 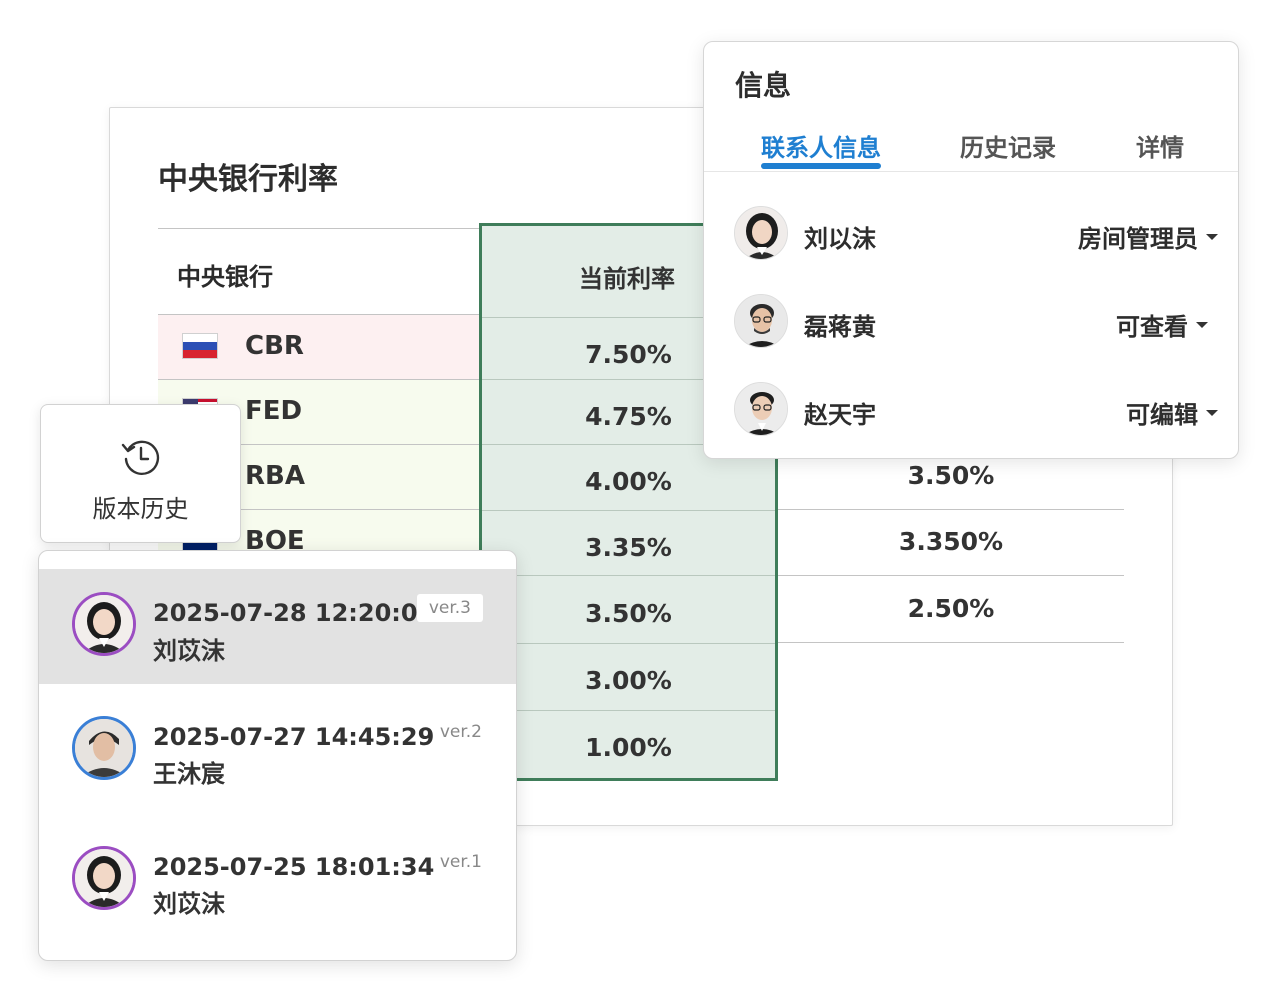 I want to click on version-author: 王沐宸, so click(x=189, y=774).